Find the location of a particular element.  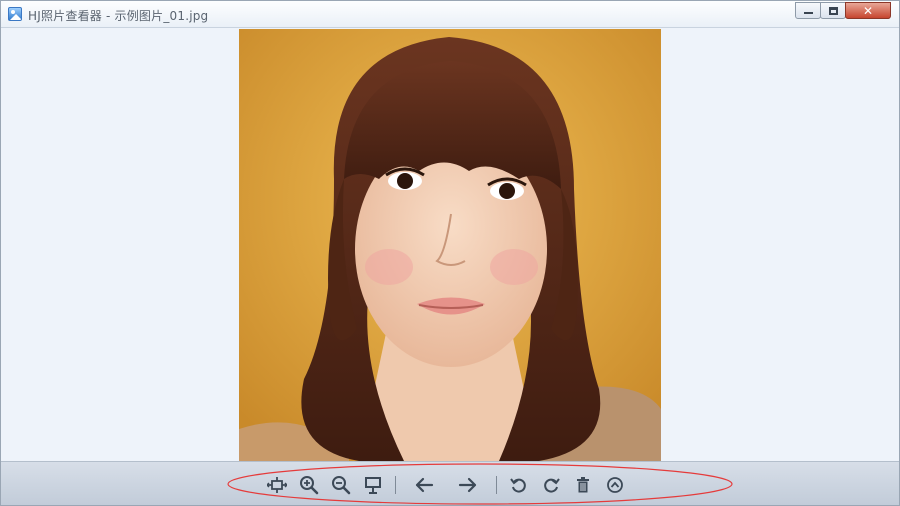

zoom-out-button is located at coordinates (341, 485).